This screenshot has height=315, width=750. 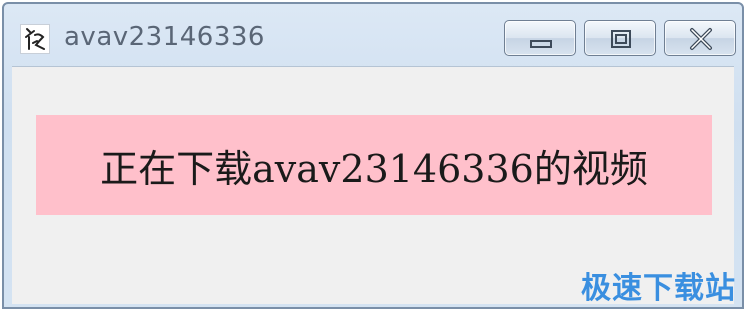 I want to click on maximize-button, so click(x=620, y=38).